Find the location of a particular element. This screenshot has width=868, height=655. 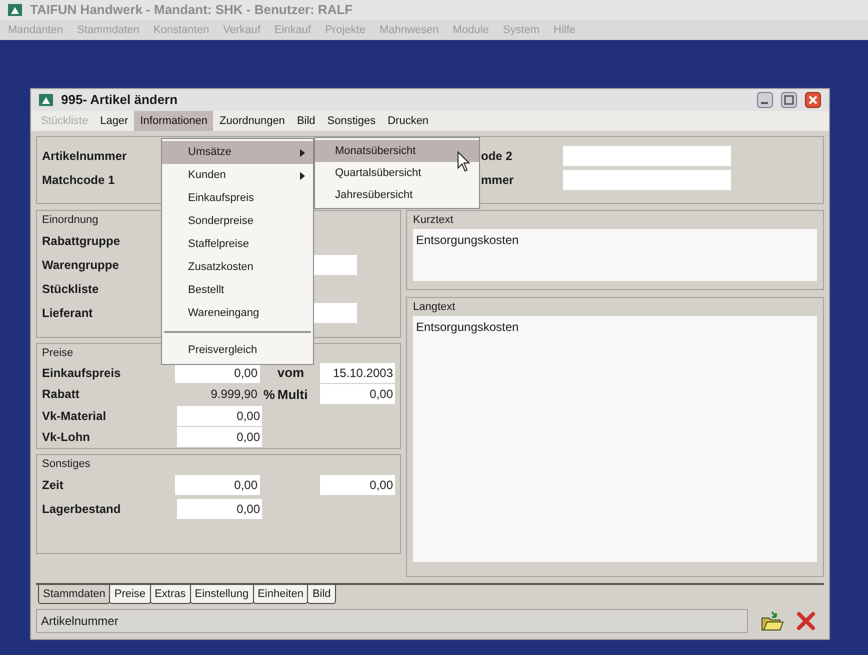

field-label: ode 2 is located at coordinates (496, 156).